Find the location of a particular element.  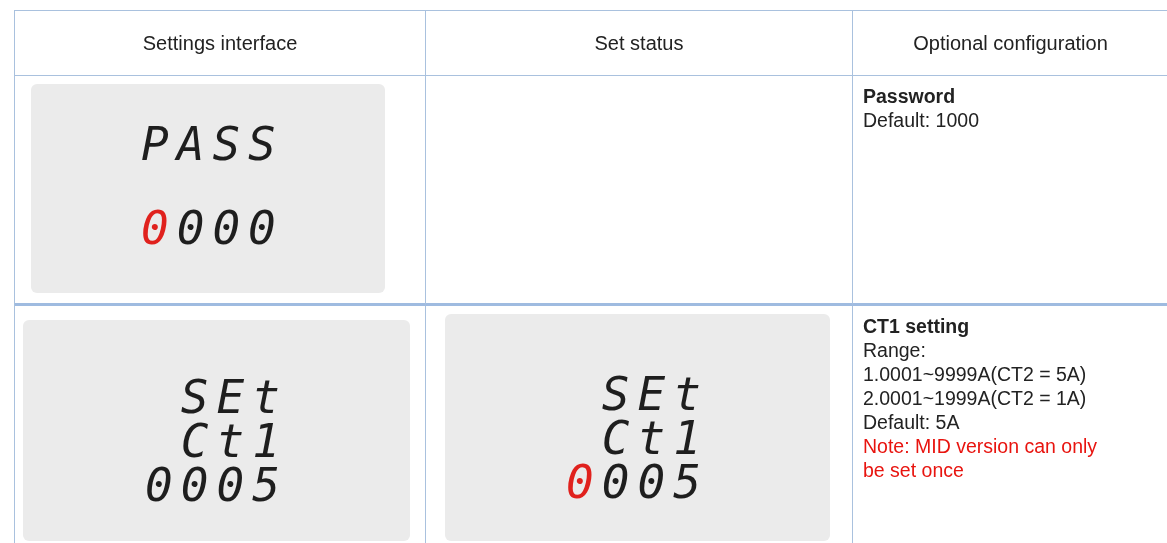

setting-text: Default: 5A is located at coordinates (912, 422).